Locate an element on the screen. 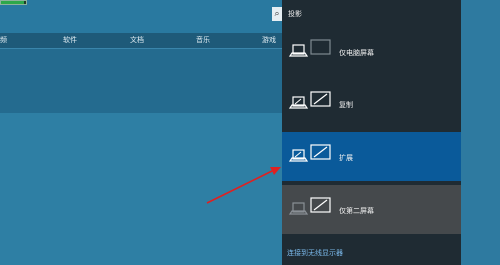  option-label: 扩展 is located at coordinates (346, 158).